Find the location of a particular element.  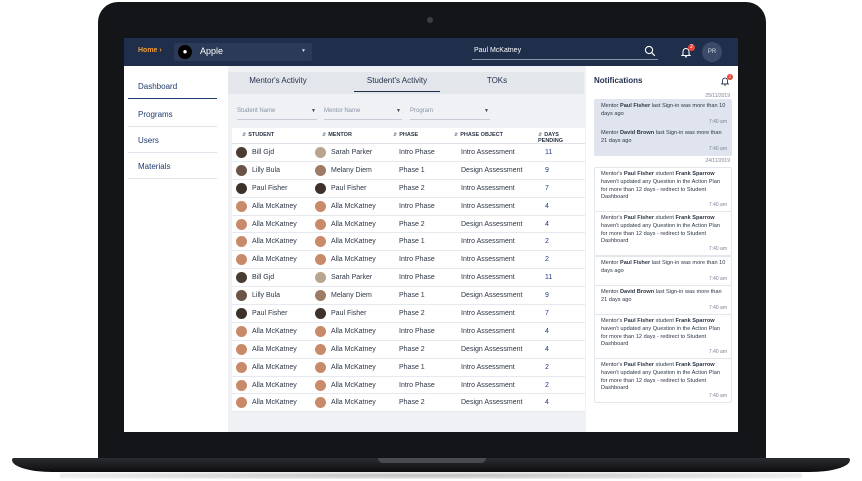

phase-cell: Phase 1 is located at coordinates (412, 242).